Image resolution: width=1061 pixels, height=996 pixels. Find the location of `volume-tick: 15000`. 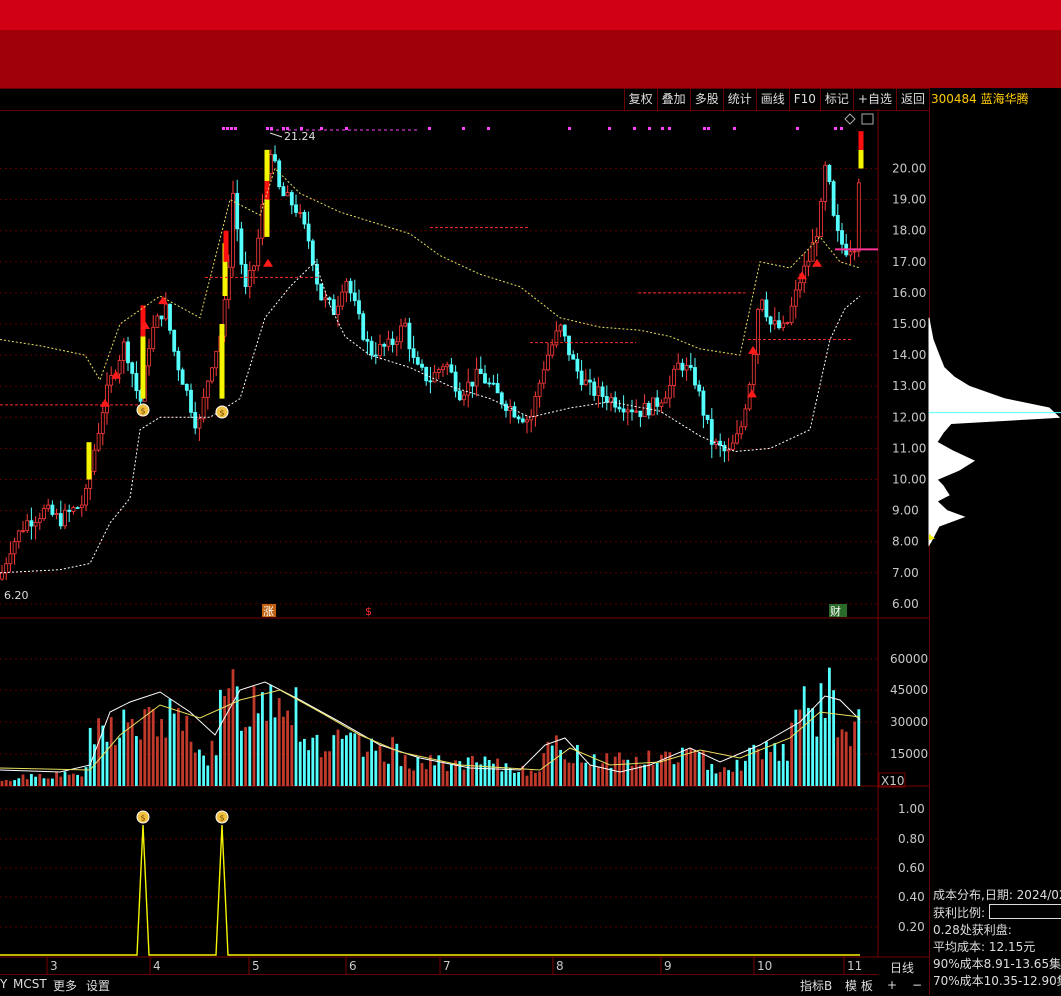

volume-tick: 15000 is located at coordinates (909, 754).